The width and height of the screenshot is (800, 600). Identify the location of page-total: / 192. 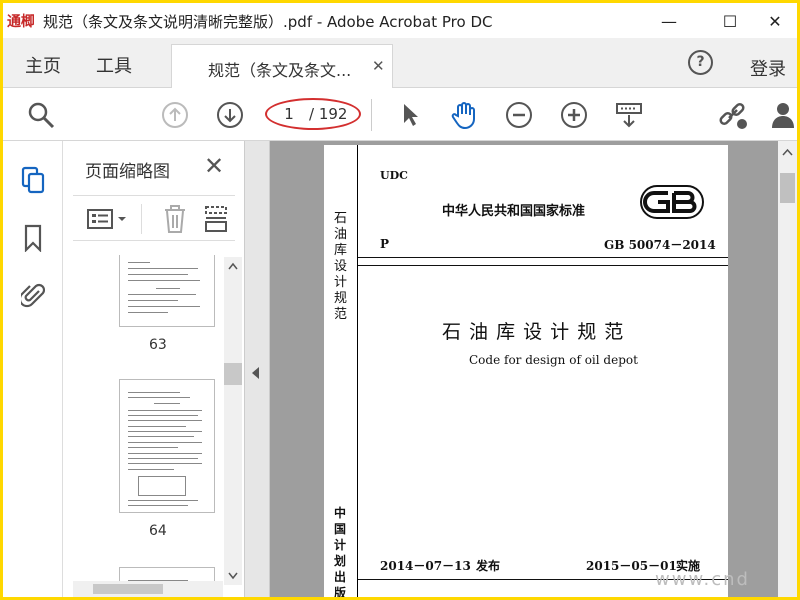
(328, 114).